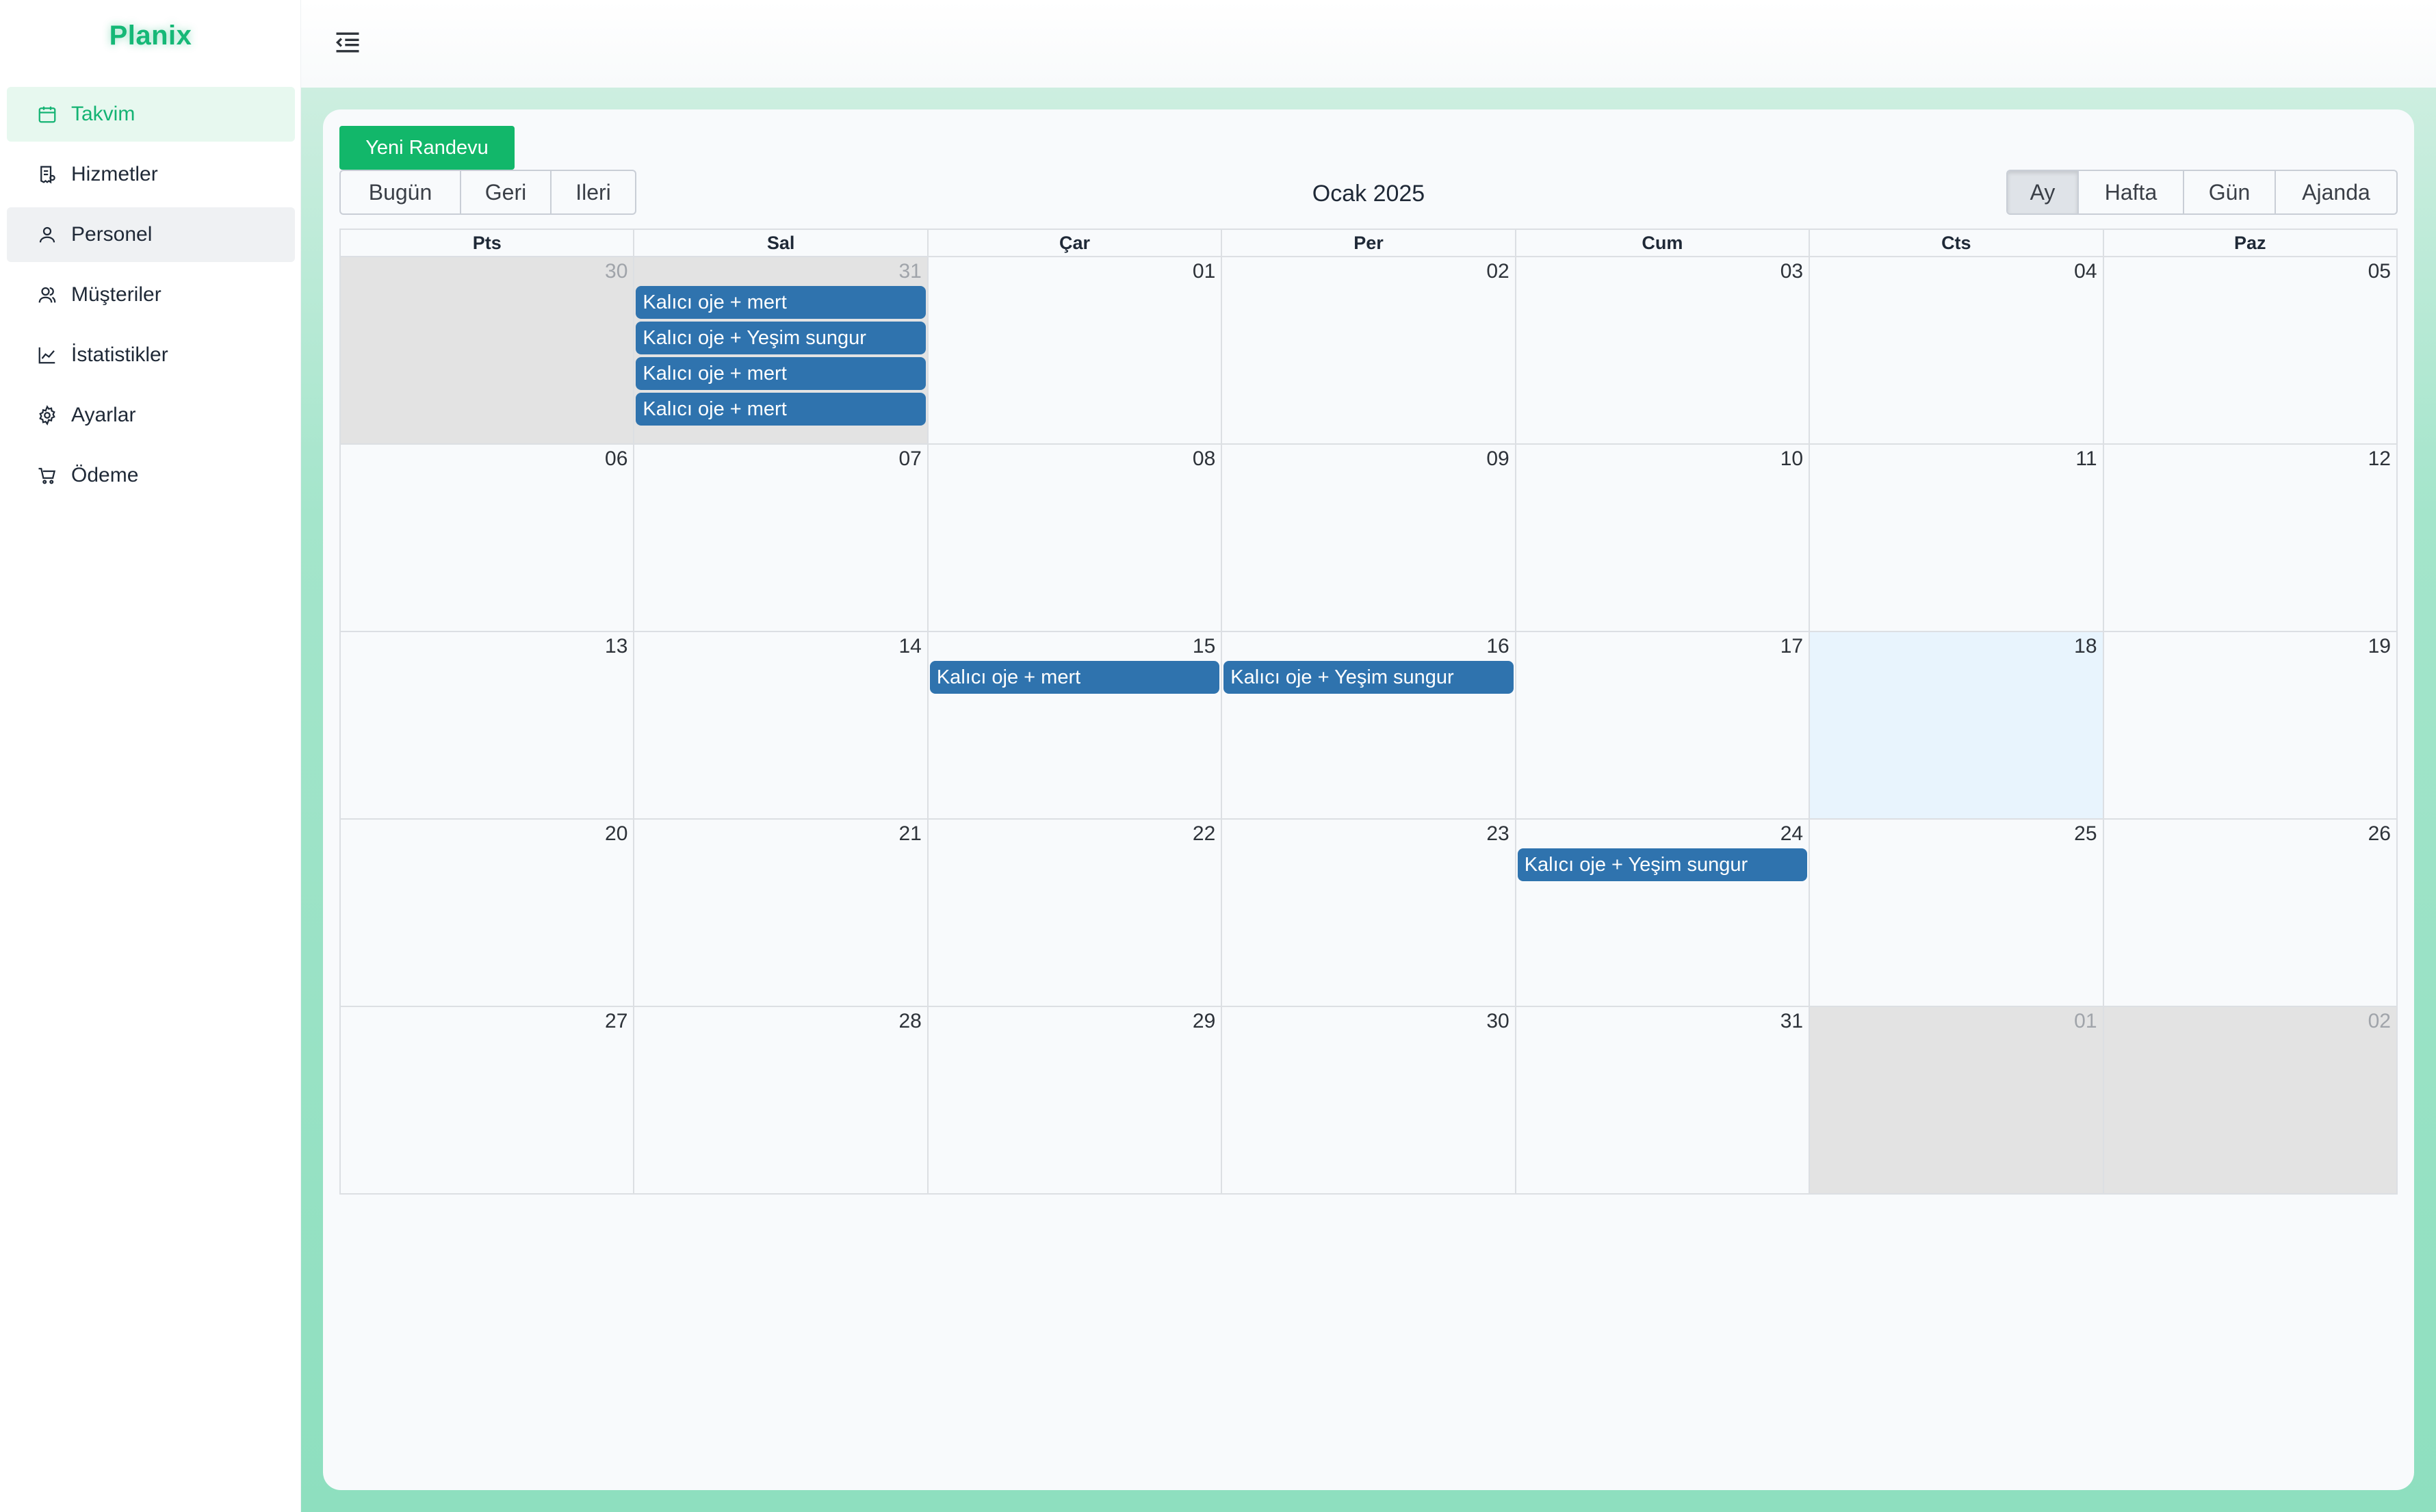  I want to click on day-cell: 10, so click(1663, 538).